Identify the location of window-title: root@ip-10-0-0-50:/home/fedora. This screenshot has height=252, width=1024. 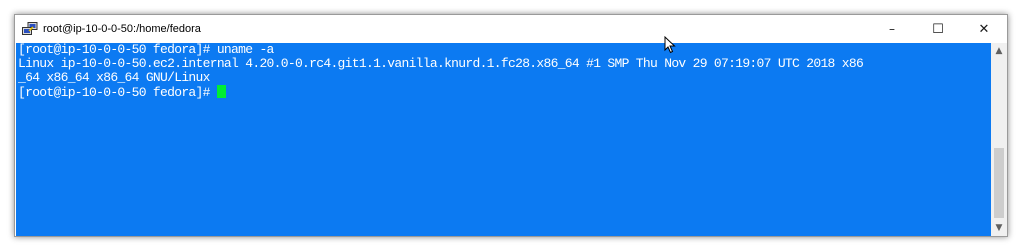
(122, 29).